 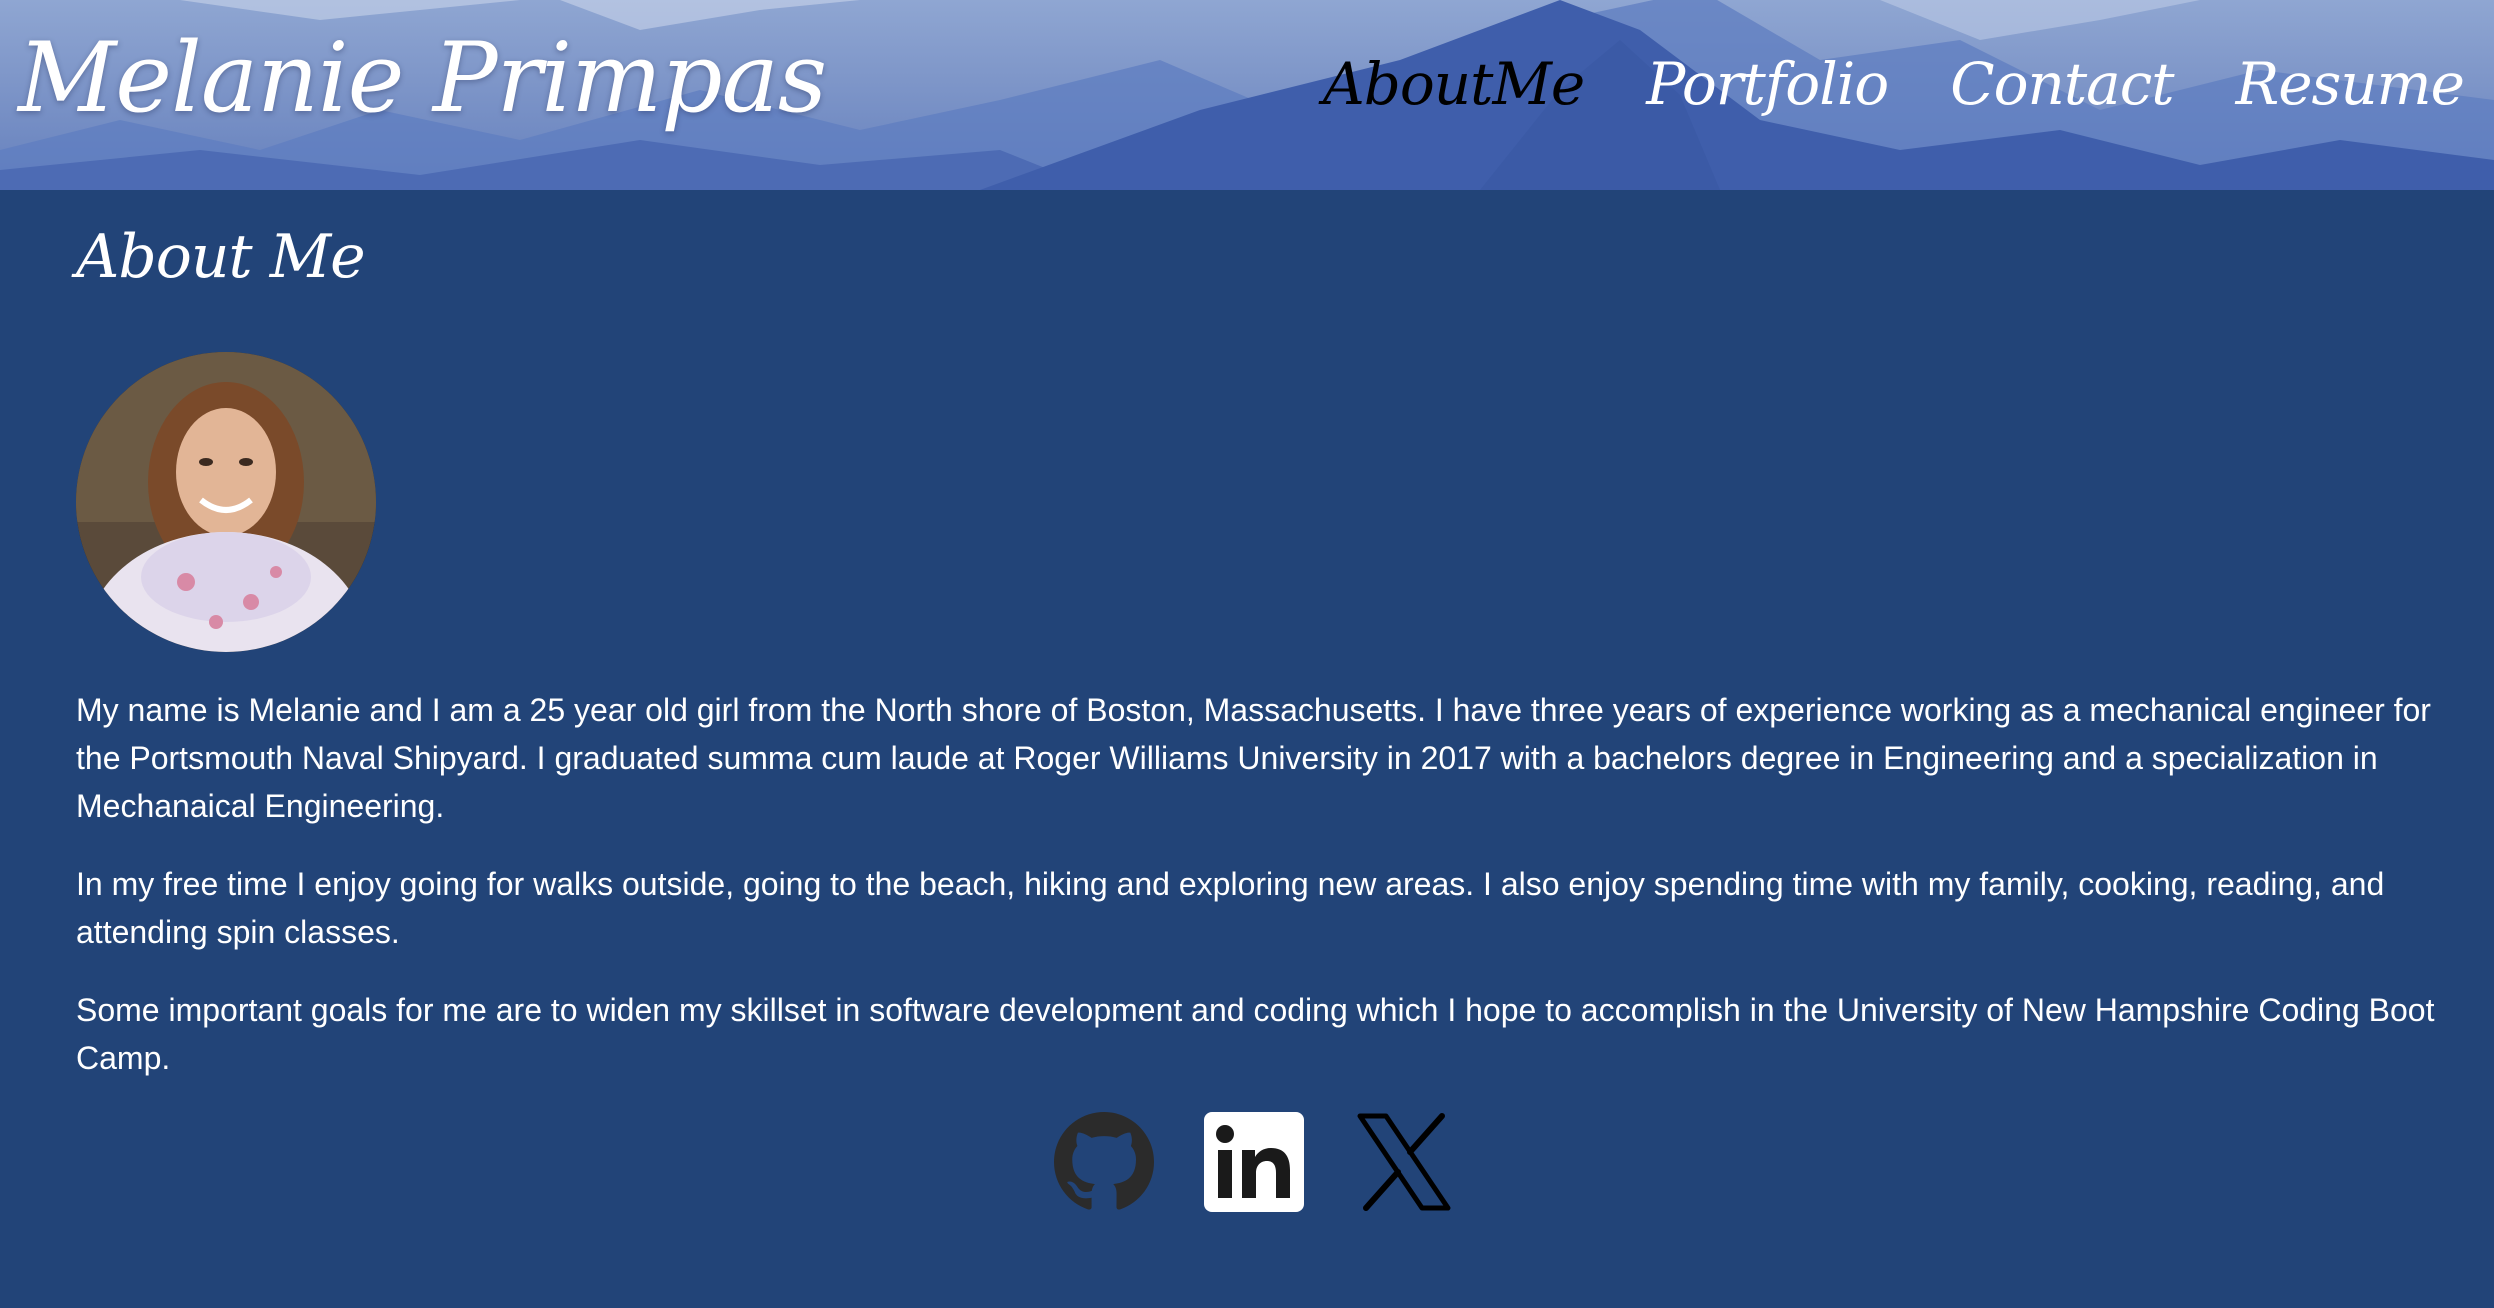 I want to click on github-icon, so click(x=1104, y=1162).